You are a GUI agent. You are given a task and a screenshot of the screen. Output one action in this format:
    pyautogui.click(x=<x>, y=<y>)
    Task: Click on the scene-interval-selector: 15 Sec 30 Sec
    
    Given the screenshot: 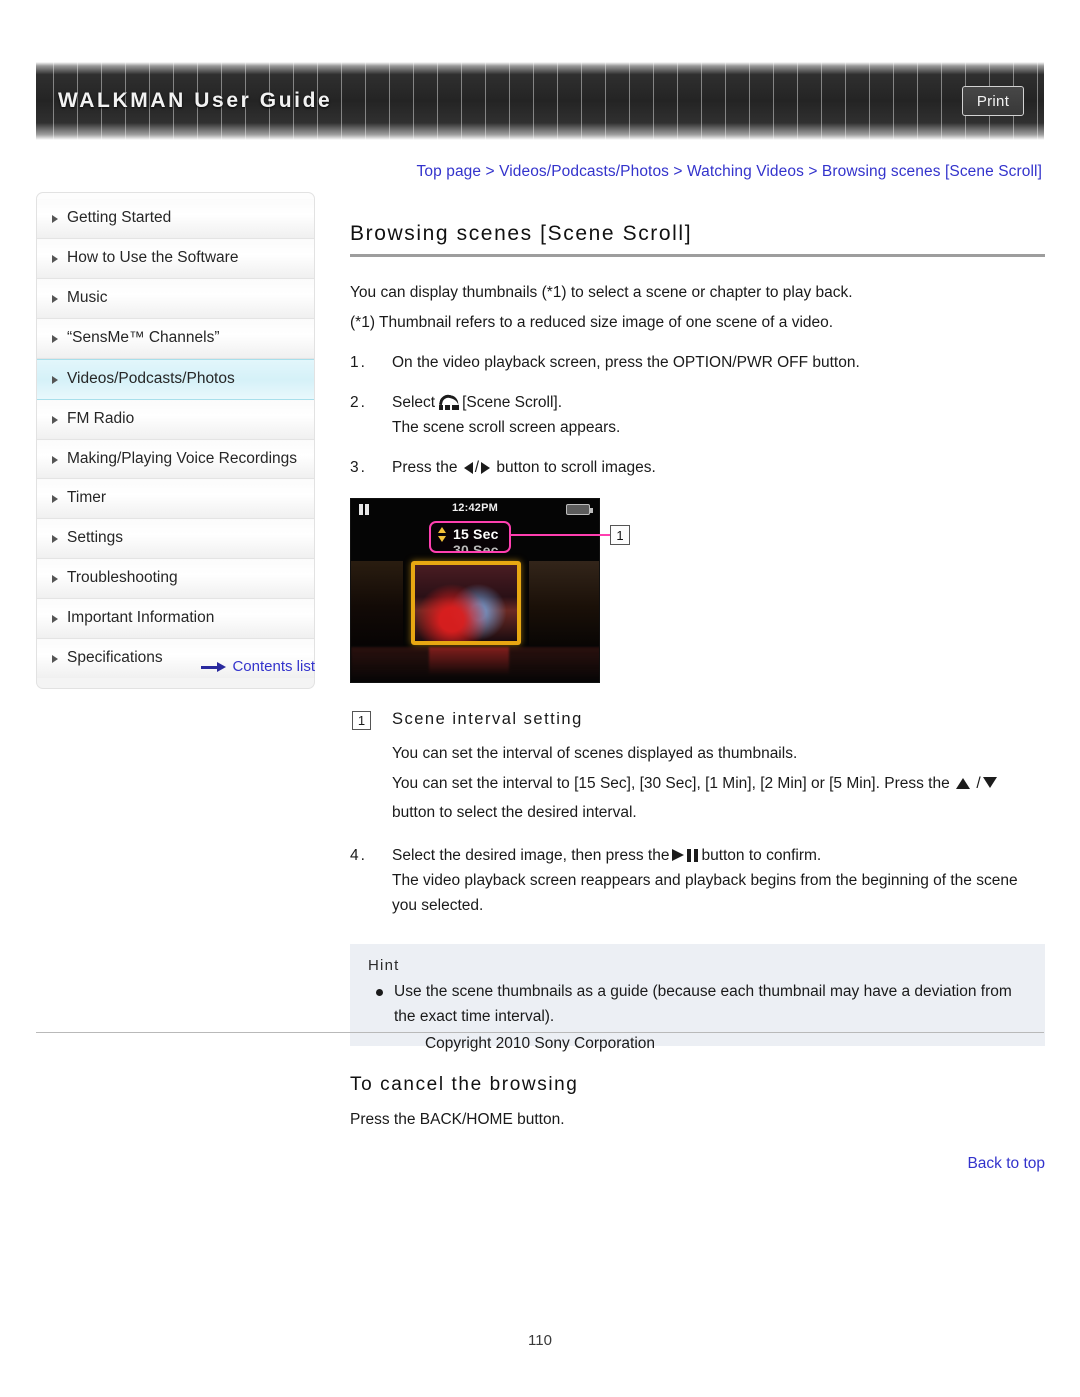 What is the action you would take?
    pyautogui.click(x=470, y=537)
    